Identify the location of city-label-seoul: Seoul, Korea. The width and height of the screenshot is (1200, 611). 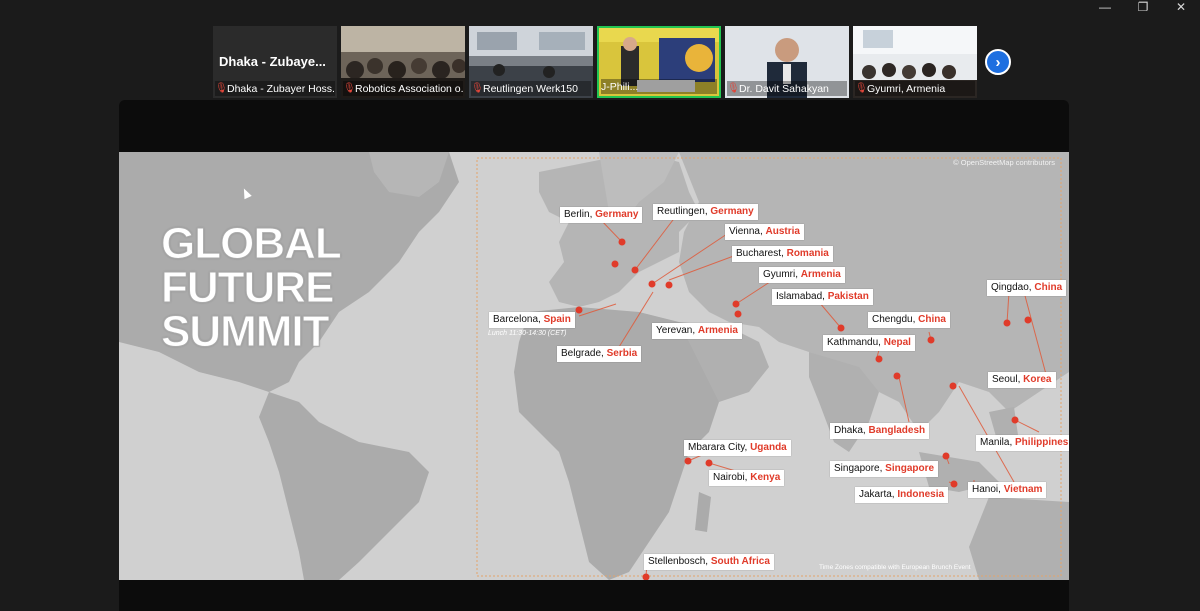
(1022, 380).